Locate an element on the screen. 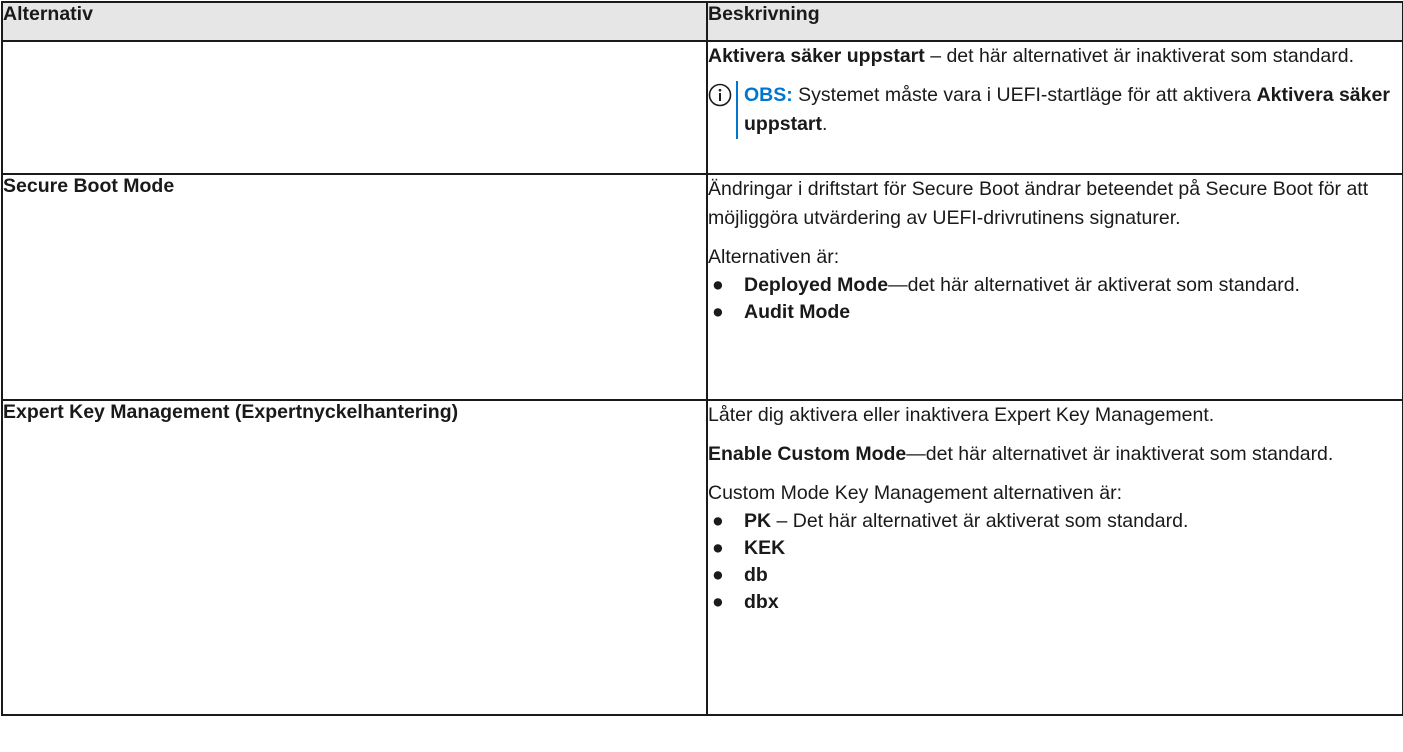 Image resolution: width=1403 pixels, height=752 pixels. table-header-row: Alternativ Beskrivning is located at coordinates (702, 21).